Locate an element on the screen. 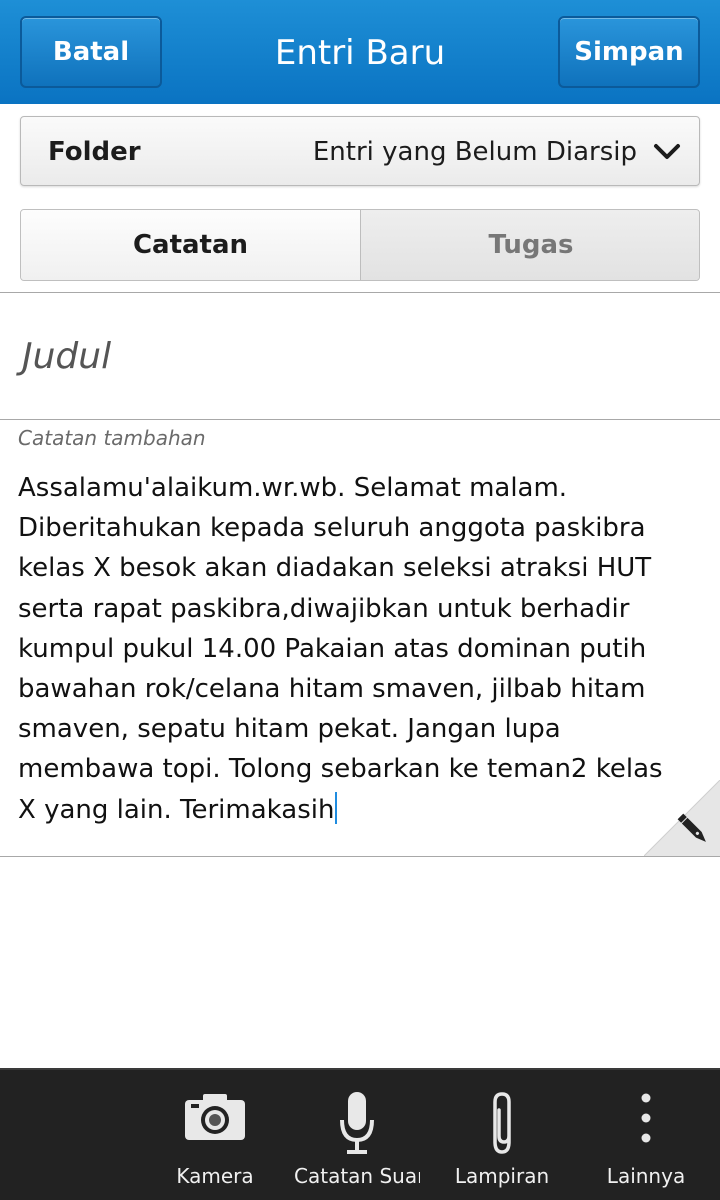 Image resolution: width=720 pixels, height=1200 pixels. folder-label: Folder is located at coordinates (94, 152).